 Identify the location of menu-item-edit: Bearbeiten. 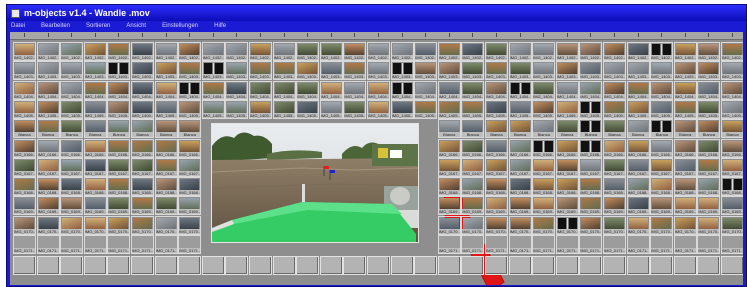
(55, 26).